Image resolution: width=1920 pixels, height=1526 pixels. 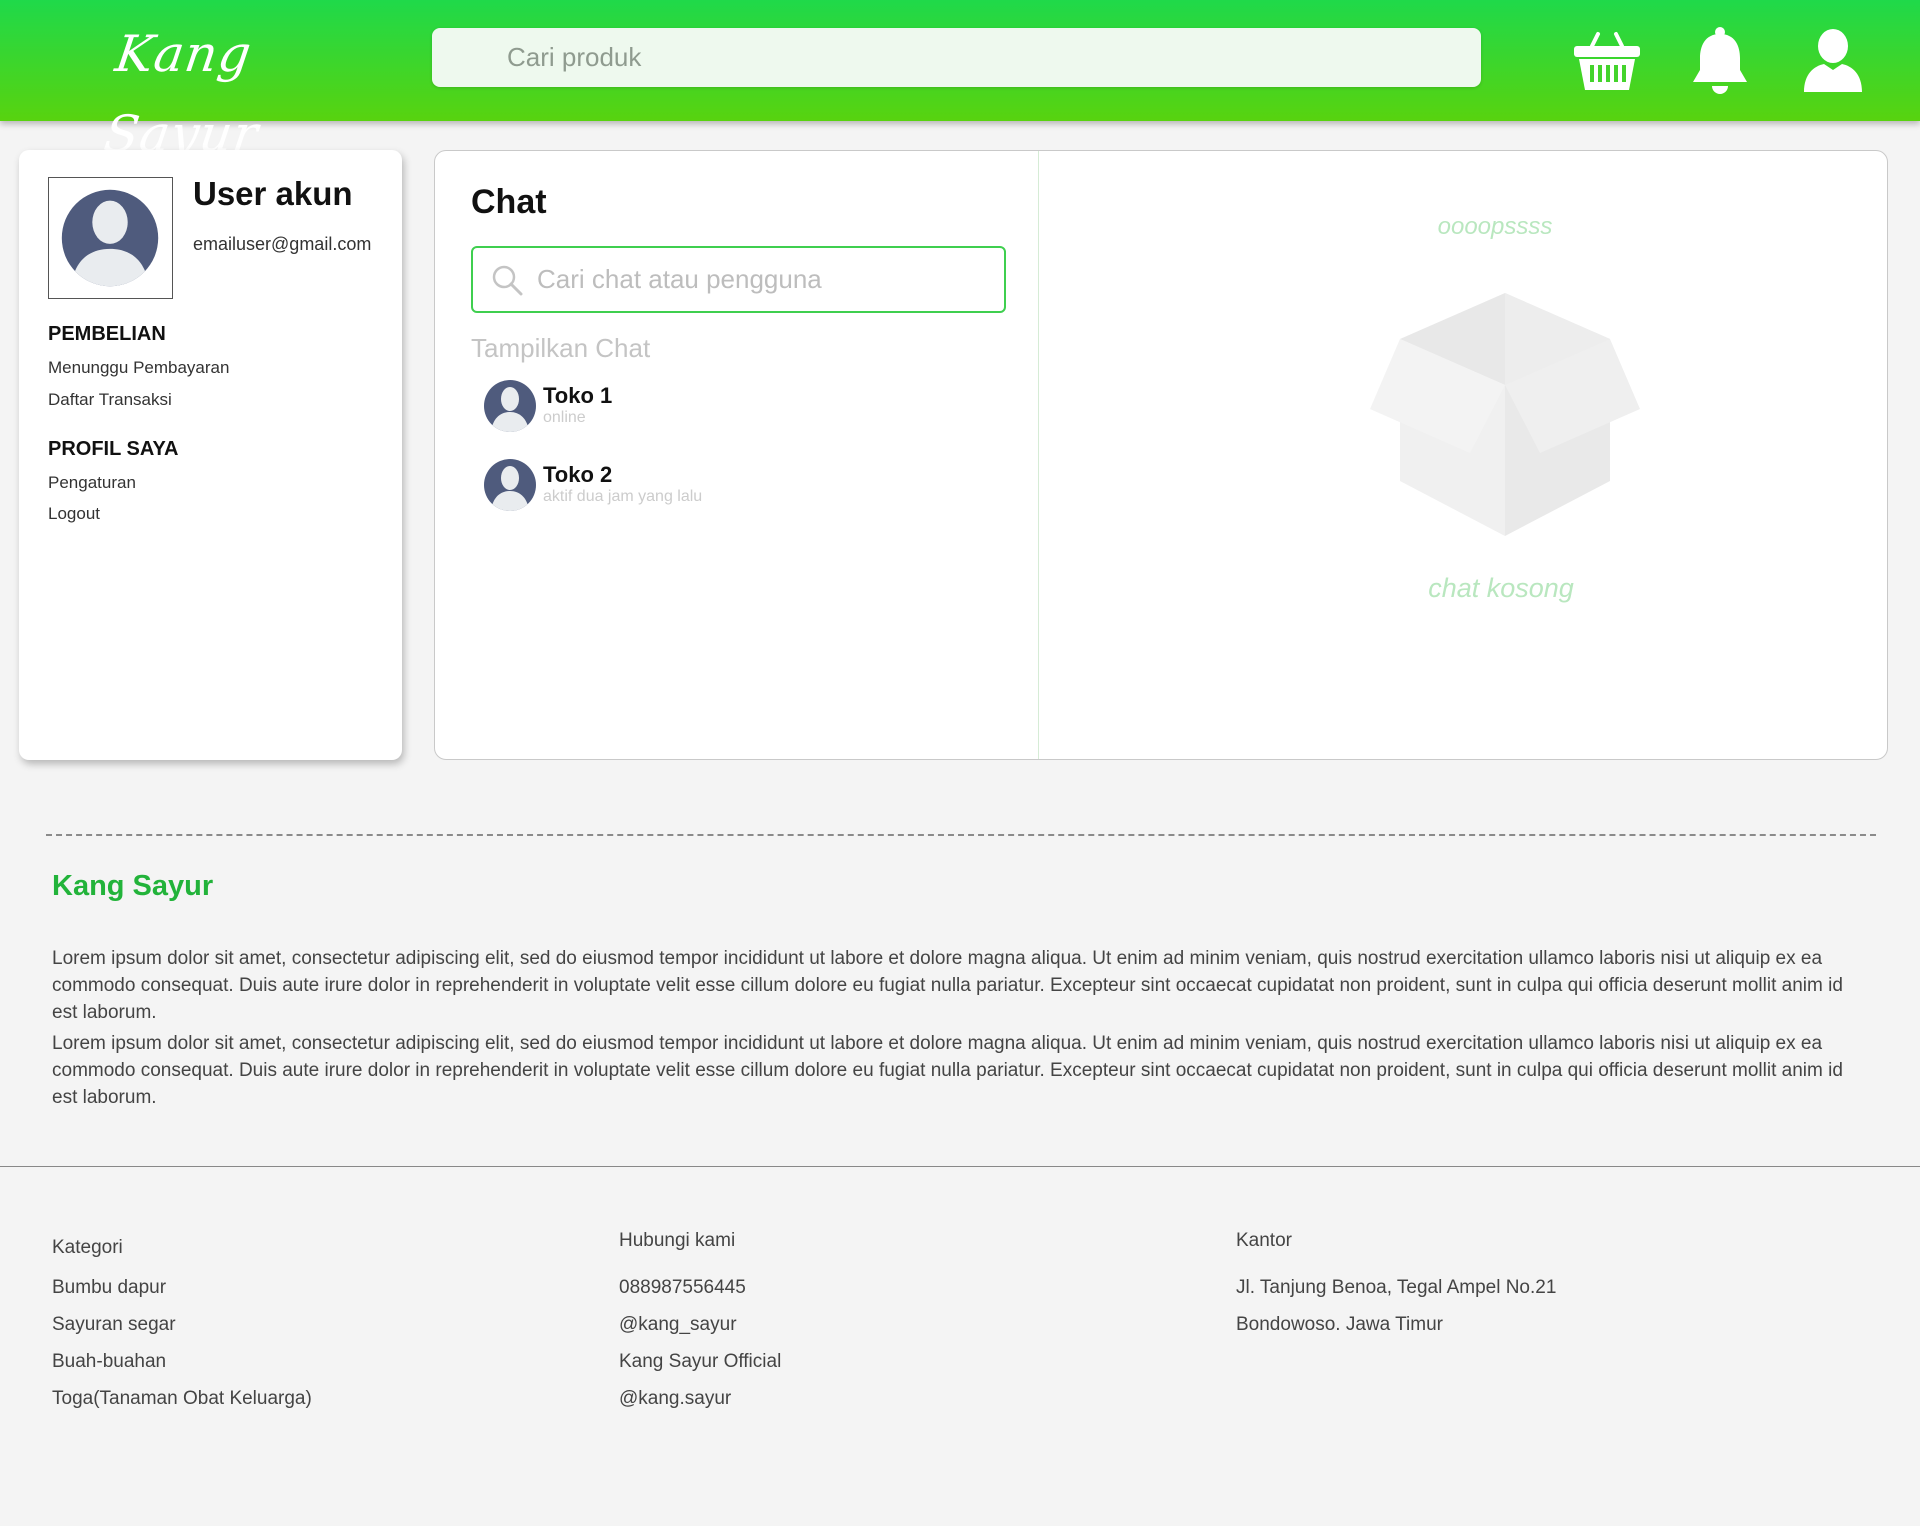 I want to click on footer-link-toga: Toga(Tanaman Obat Keluarga), so click(x=182, y=1399).